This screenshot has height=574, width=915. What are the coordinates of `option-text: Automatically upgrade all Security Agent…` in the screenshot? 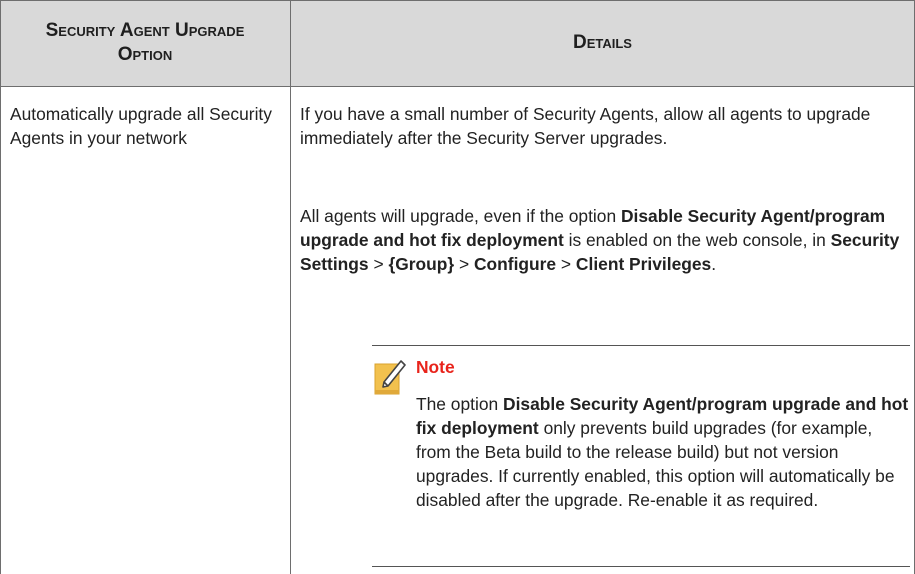 It's located at (141, 126).